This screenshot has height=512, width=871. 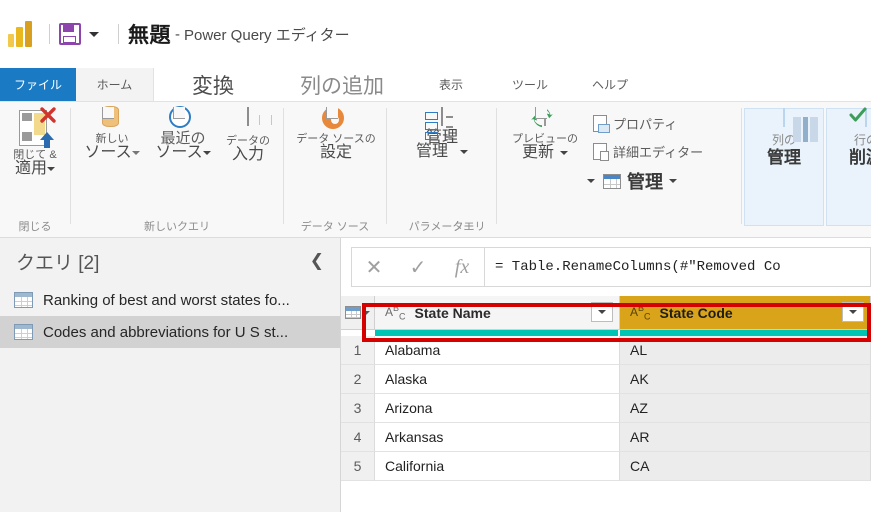 What do you see at coordinates (358, 379) in the screenshot?
I see `row-number: 2` at bounding box center [358, 379].